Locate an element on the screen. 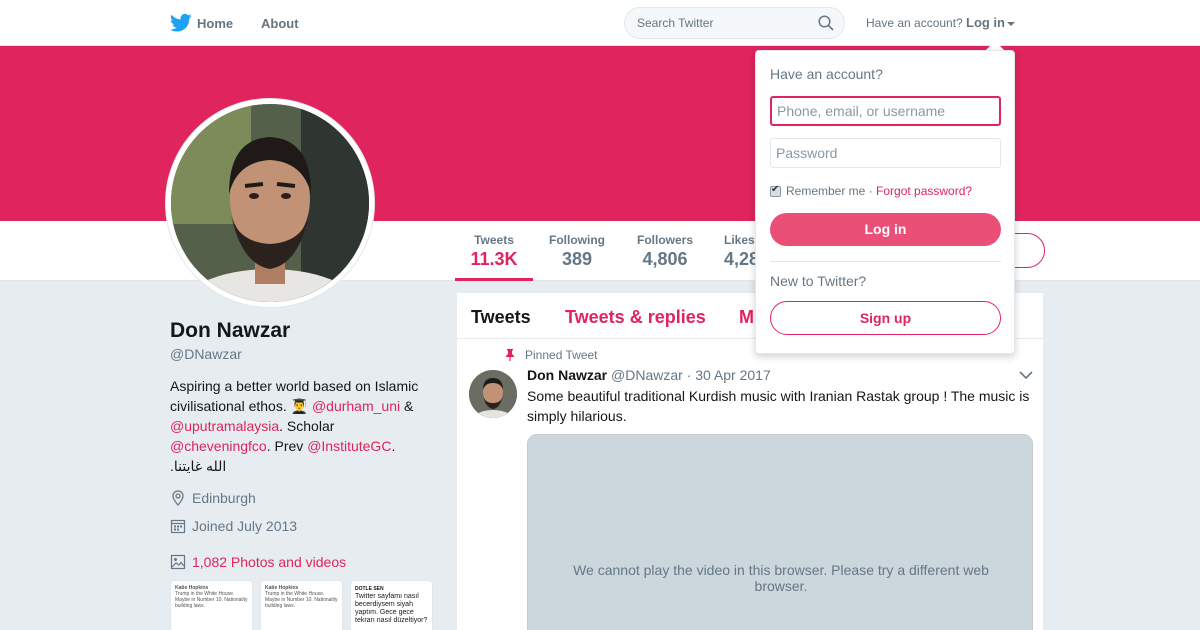 This screenshot has width=1200, height=630. stat-label: Following is located at coordinates (577, 240).